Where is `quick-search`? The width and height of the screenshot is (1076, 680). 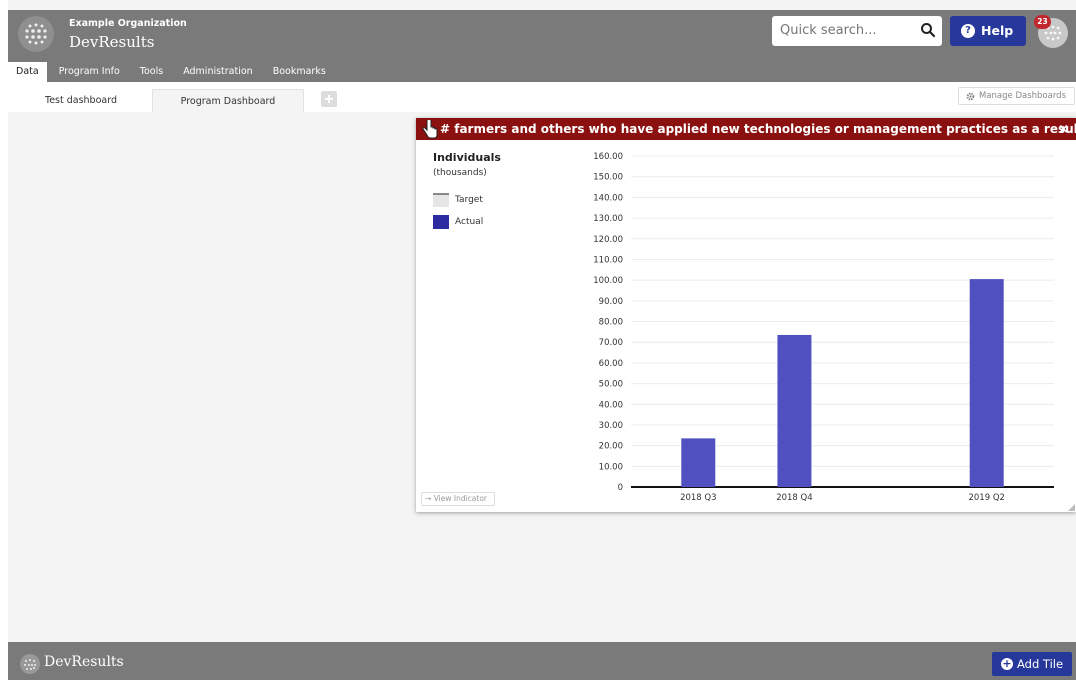 quick-search is located at coordinates (857, 31).